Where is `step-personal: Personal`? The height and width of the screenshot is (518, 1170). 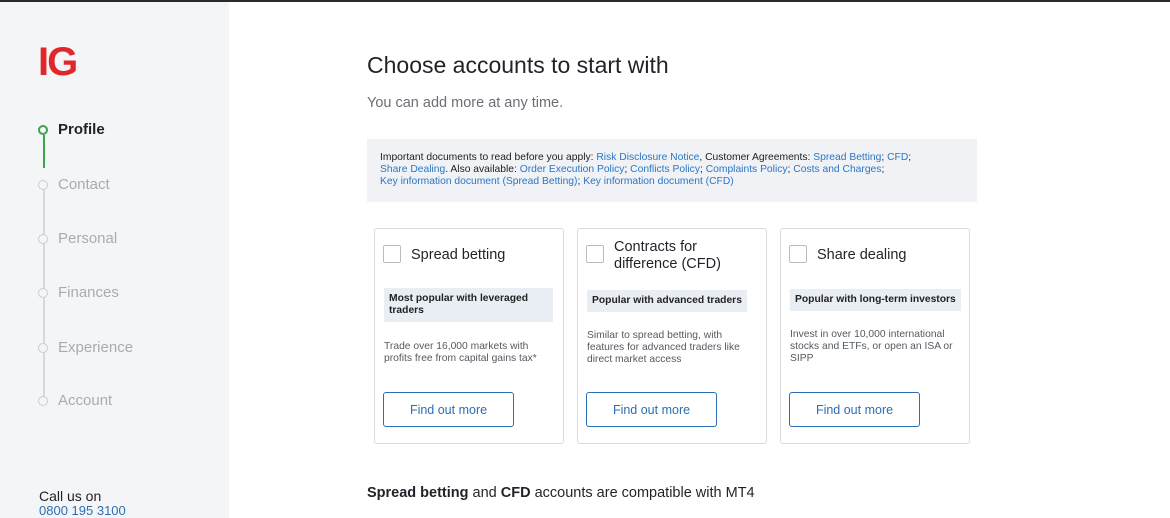 step-personal: Personal is located at coordinates (77, 238).